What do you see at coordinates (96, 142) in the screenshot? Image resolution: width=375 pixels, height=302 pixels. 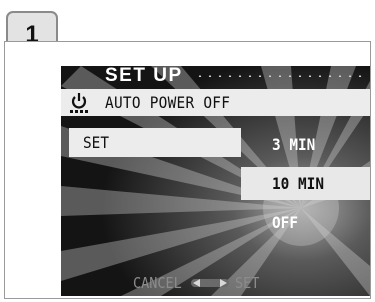 I see `set-label: SET` at bounding box center [96, 142].